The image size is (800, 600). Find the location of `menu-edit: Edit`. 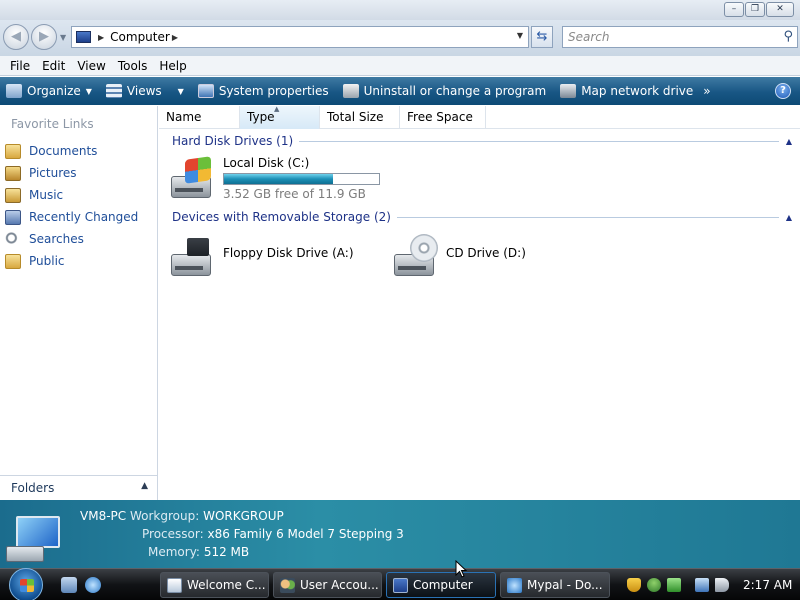

menu-edit: Edit is located at coordinates (53, 66).